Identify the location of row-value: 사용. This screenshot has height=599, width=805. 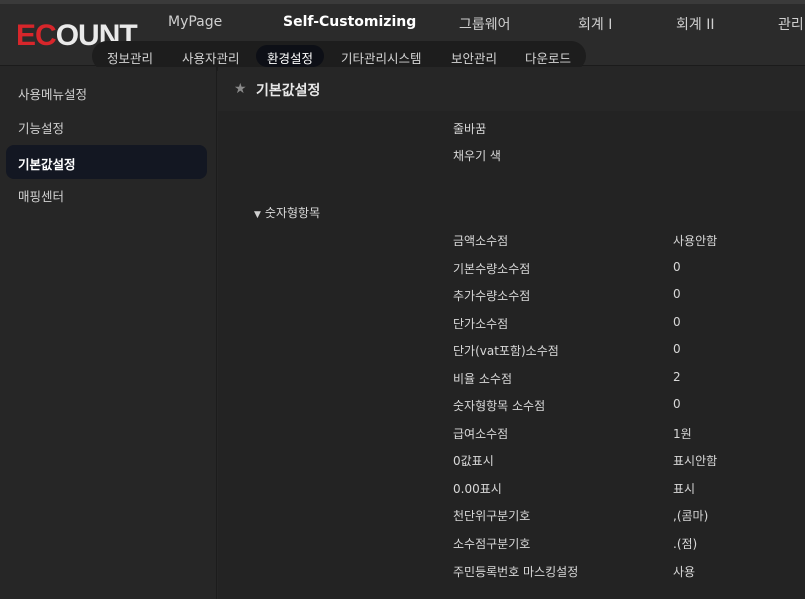
(684, 571).